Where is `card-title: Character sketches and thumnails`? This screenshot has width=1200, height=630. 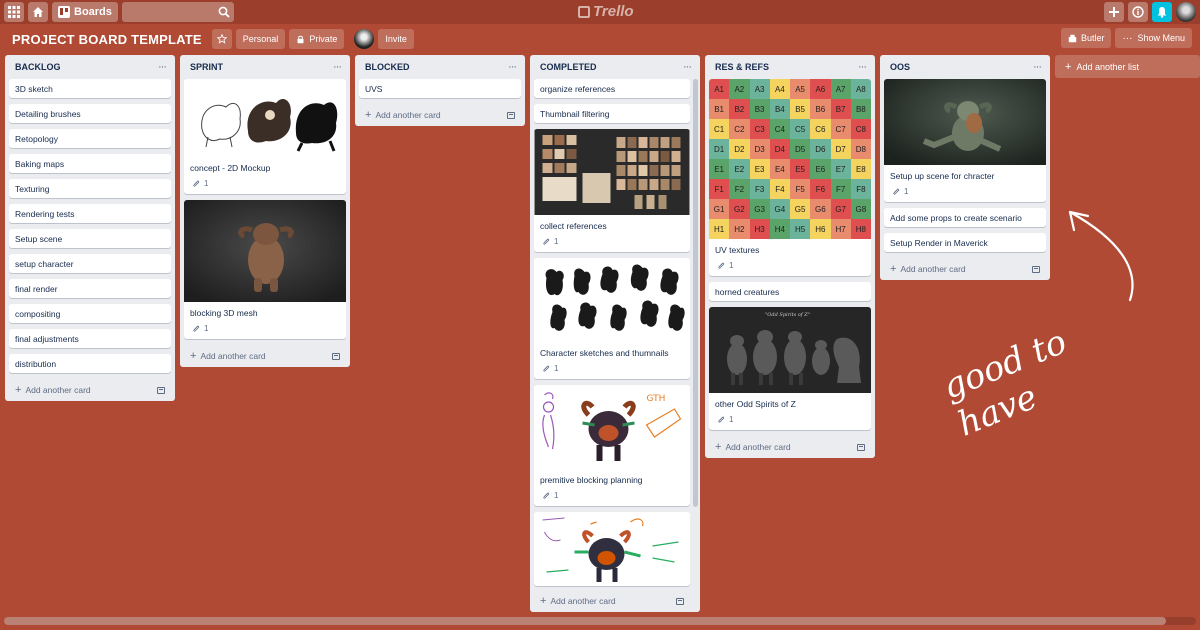 card-title: Character sketches and thumnails is located at coordinates (604, 353).